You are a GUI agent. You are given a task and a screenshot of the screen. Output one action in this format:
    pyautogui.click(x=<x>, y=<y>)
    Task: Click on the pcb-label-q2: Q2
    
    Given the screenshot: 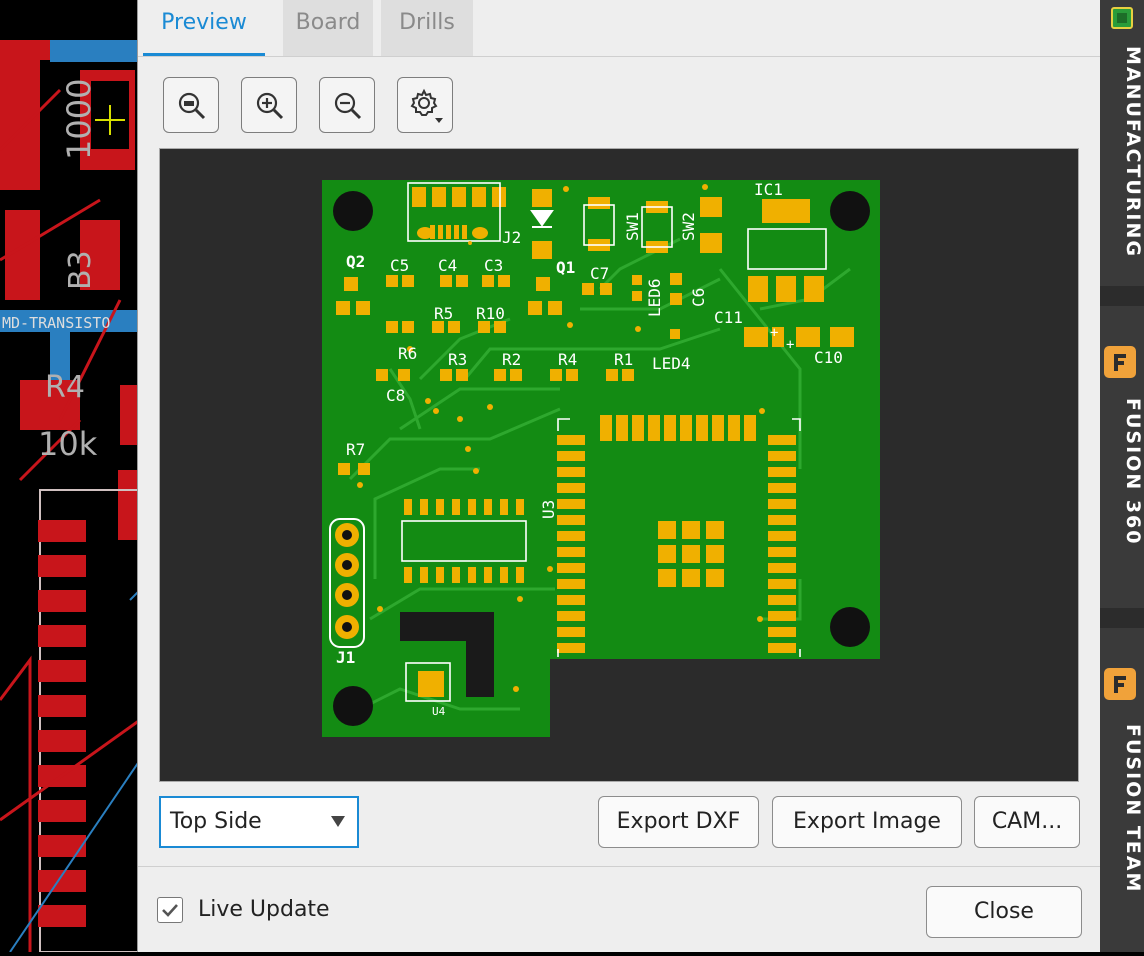 What is the action you would take?
    pyautogui.click(x=355, y=261)
    